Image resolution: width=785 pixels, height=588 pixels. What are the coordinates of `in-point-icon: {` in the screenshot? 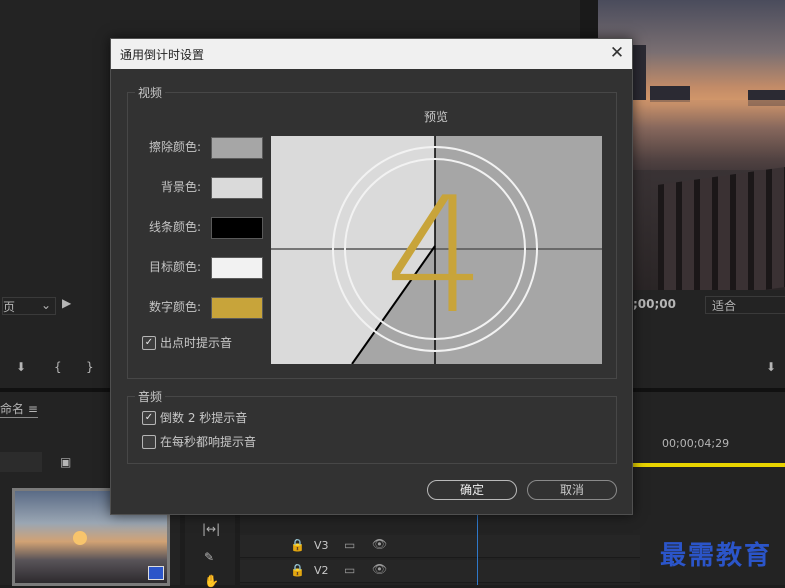 It's located at (58, 367).